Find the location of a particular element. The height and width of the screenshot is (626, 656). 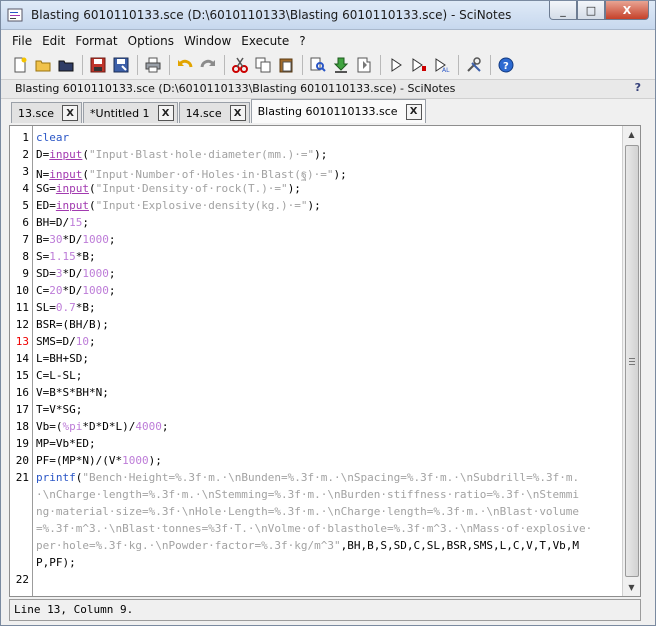

line-number: 7 is located at coordinates (25, 239).